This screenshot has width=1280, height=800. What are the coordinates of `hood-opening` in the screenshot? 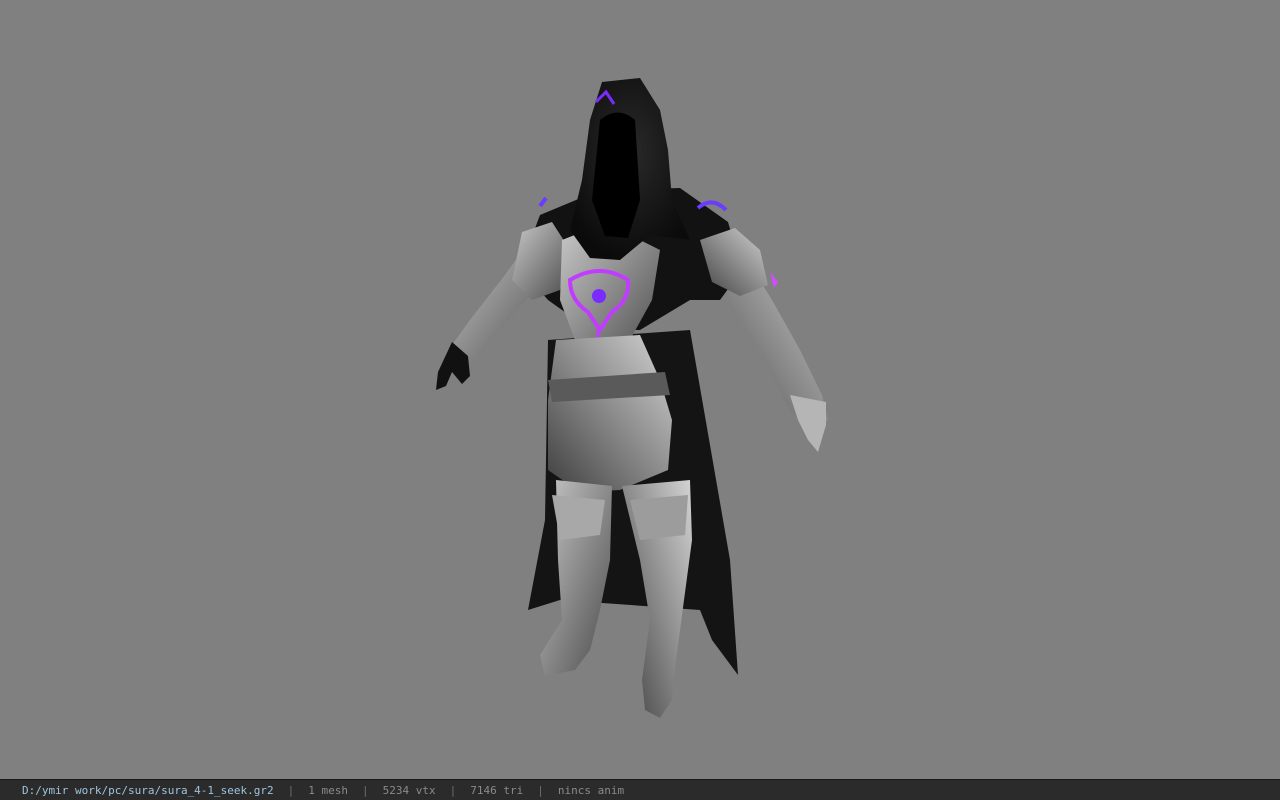 It's located at (616, 175).